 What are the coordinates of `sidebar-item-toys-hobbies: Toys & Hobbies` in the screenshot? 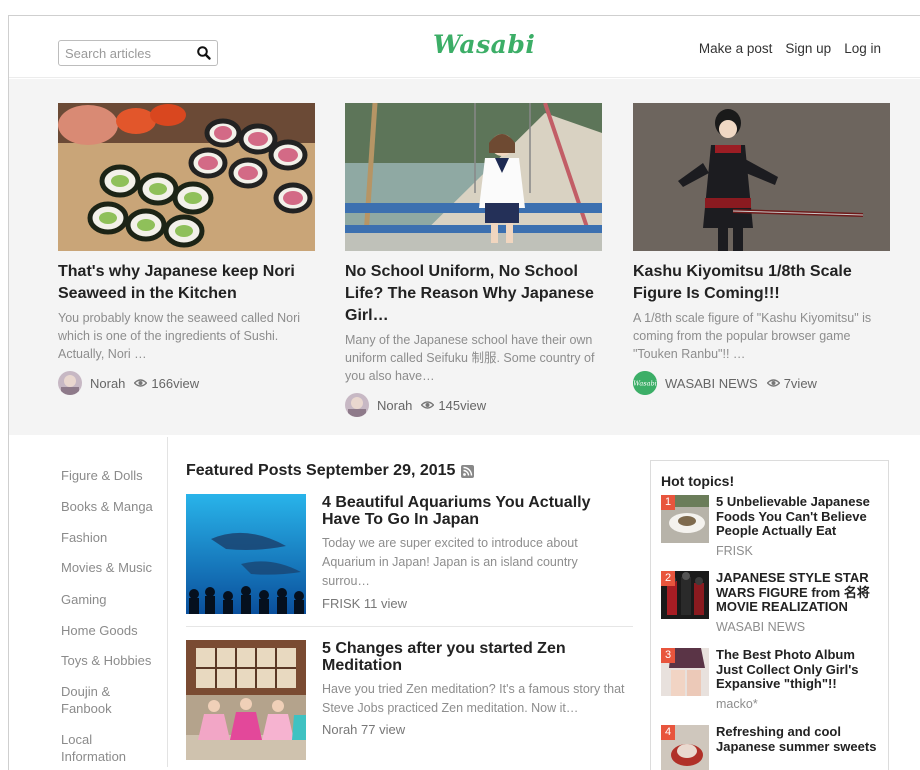 It's located at (111, 660).